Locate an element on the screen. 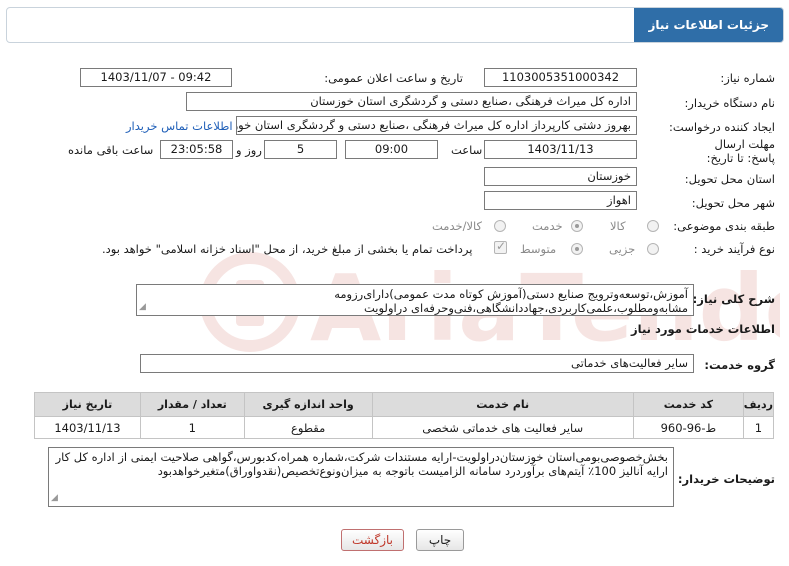  process-label: نوع فرآیند خرید : is located at coordinates (734, 249).